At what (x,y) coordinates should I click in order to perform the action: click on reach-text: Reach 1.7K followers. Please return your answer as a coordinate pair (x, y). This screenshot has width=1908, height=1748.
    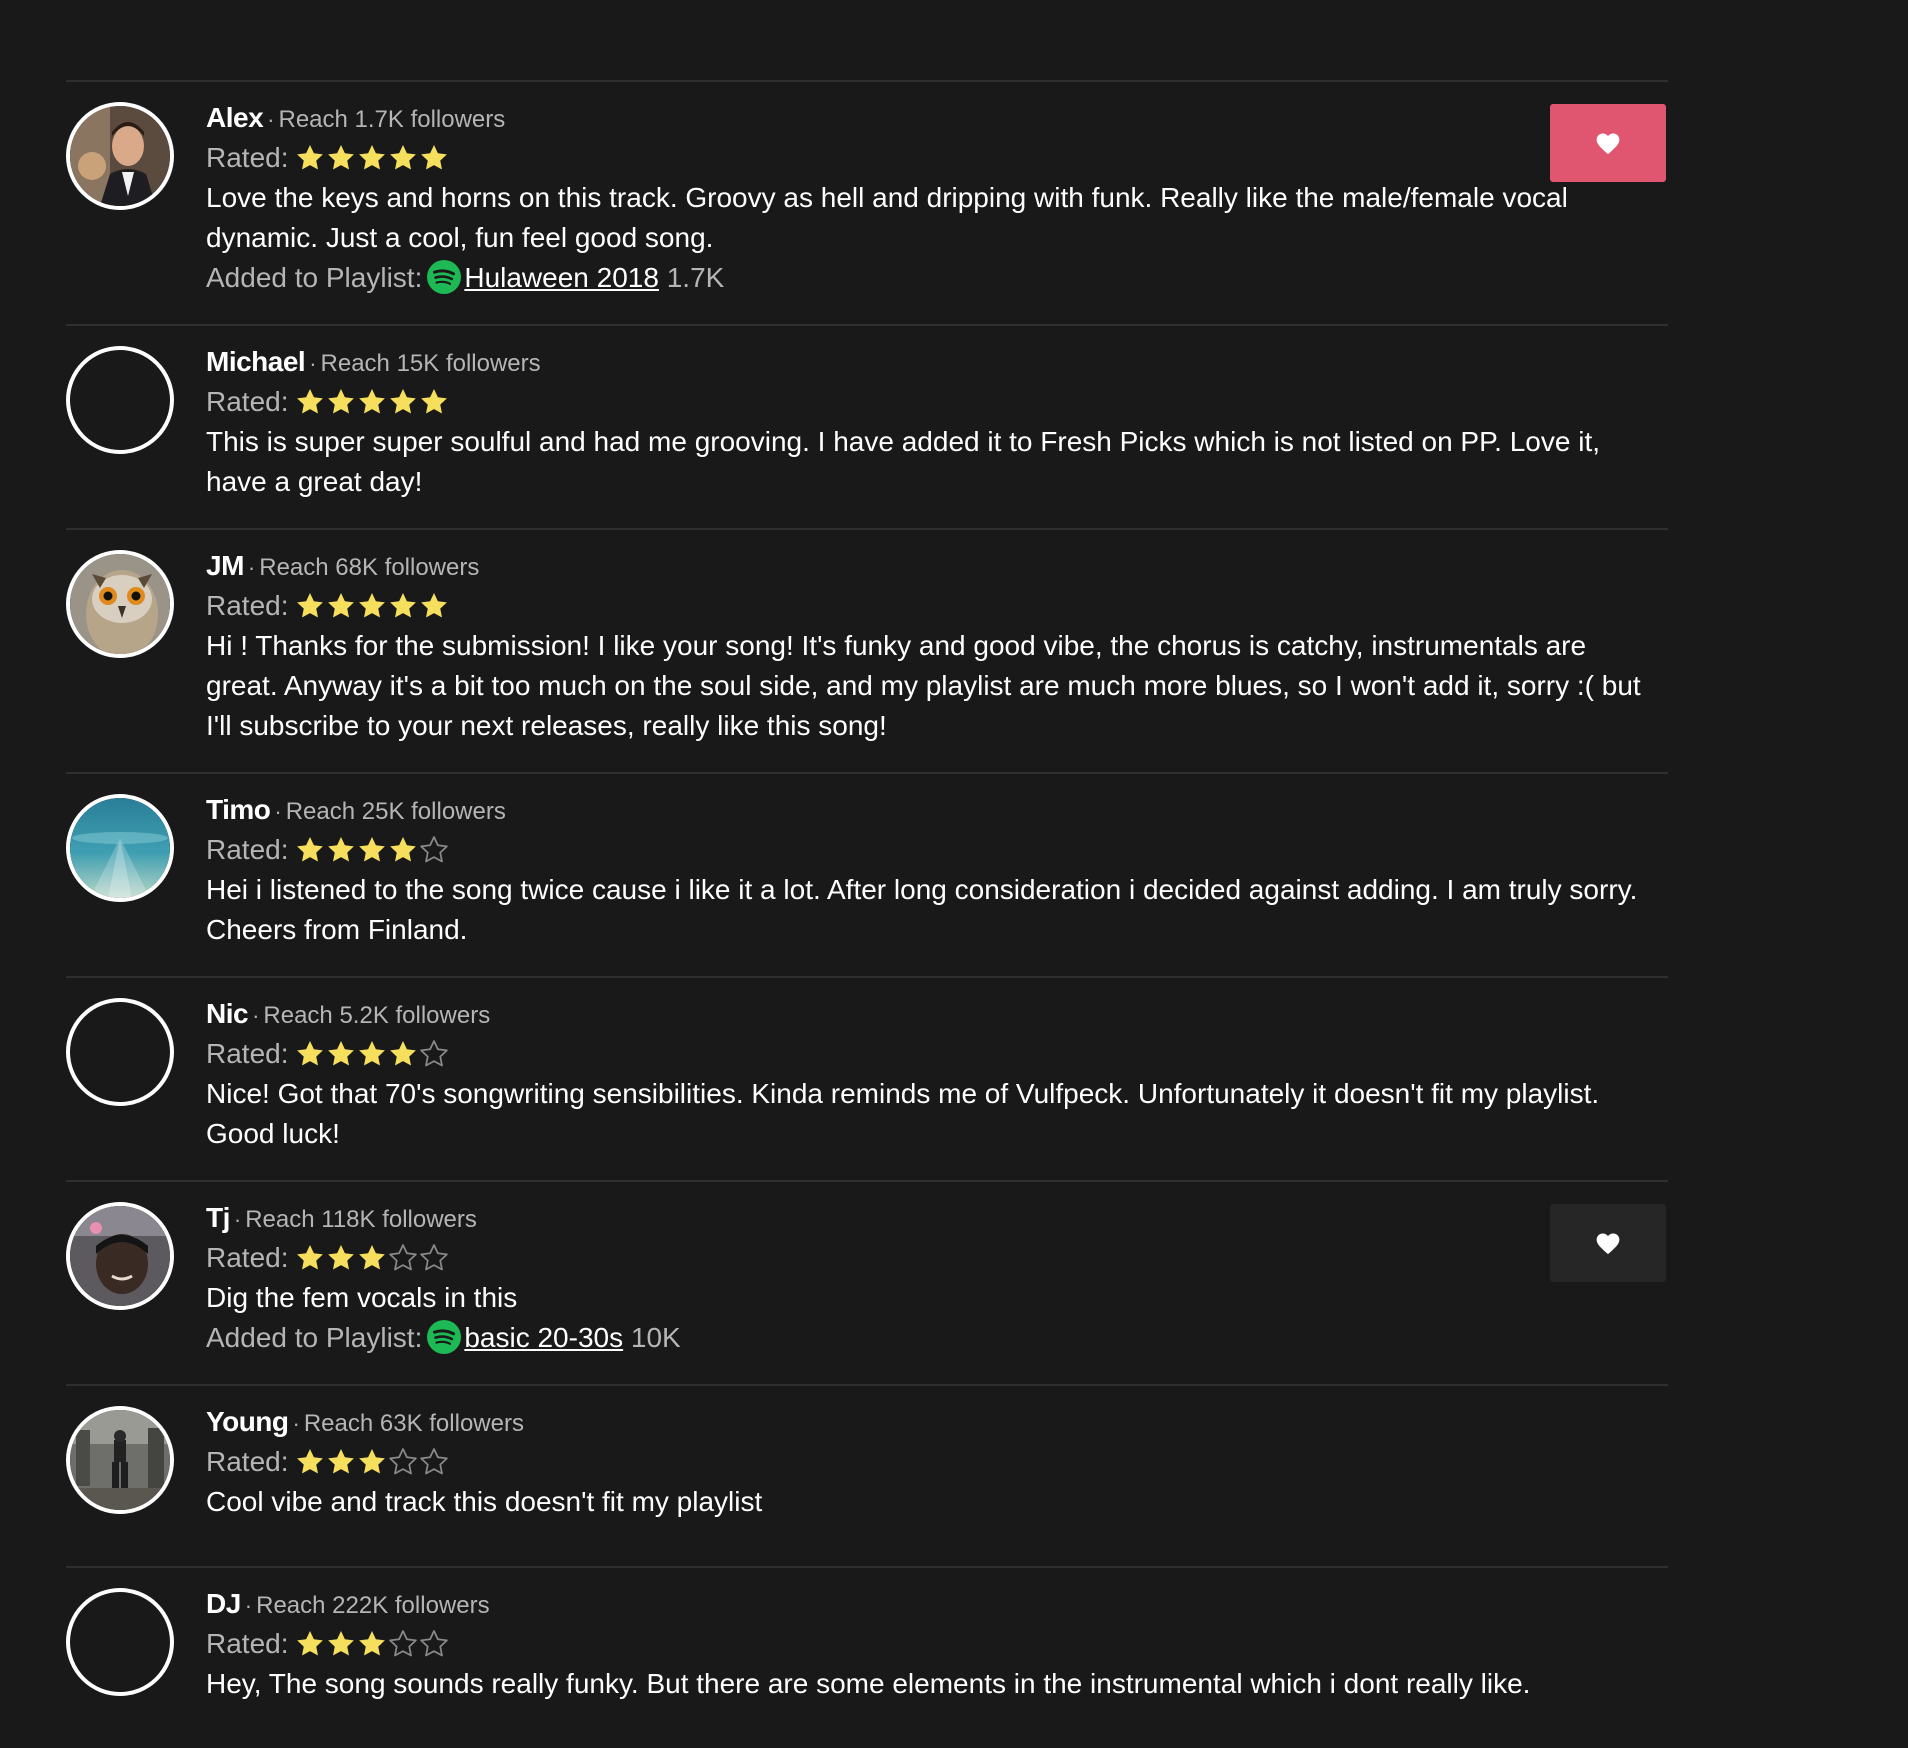
    Looking at the image, I should click on (392, 119).